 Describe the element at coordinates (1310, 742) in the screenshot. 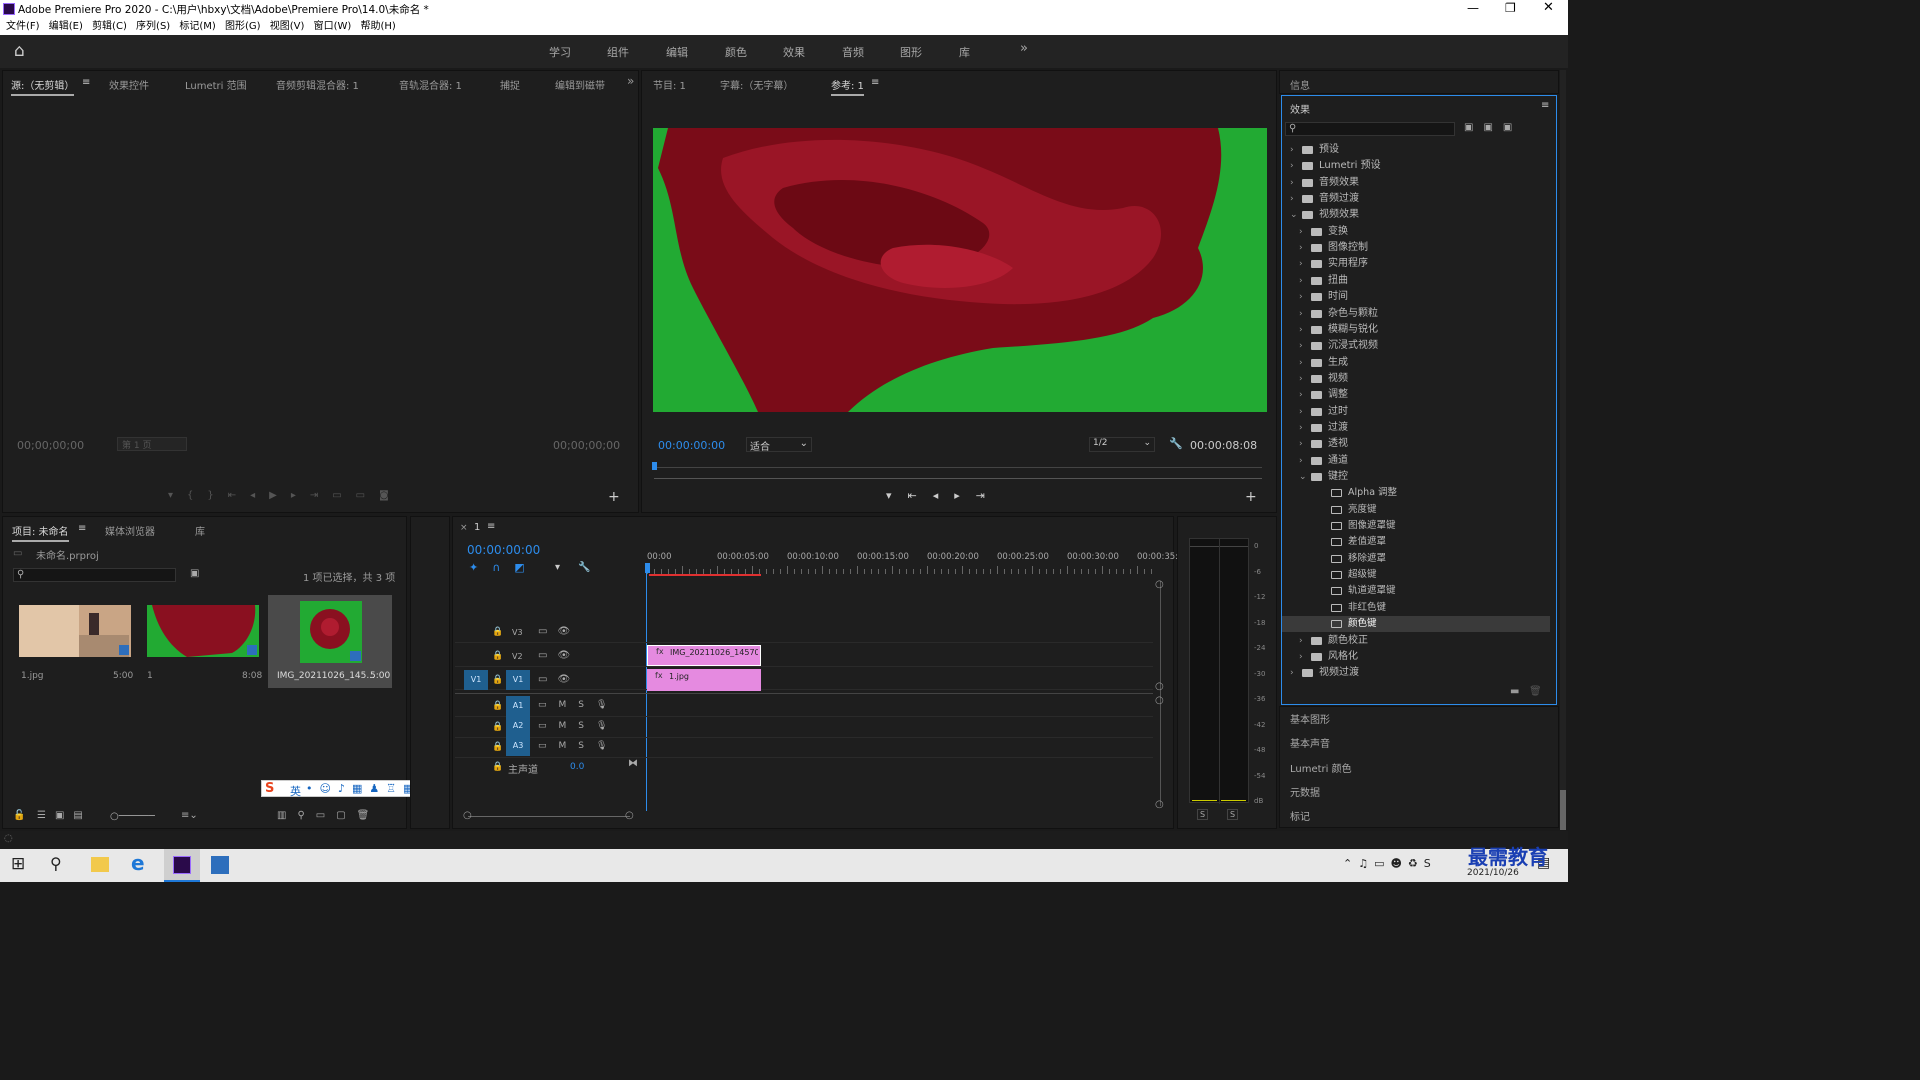

I see `panel-essential-sound: 基本声音` at that location.